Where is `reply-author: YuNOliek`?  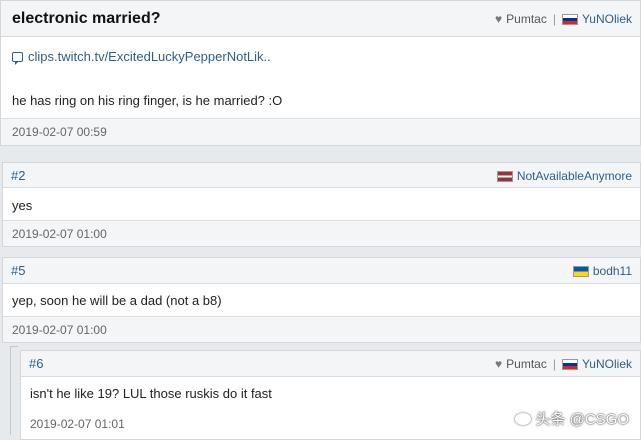 reply-author: YuNOliek is located at coordinates (607, 364).